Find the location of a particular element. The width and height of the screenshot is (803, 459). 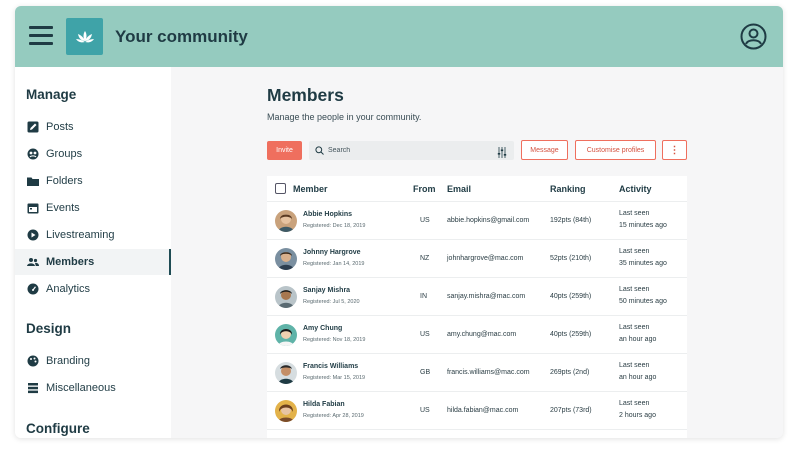

column-header-activity: Activity is located at coordinates (635, 189).